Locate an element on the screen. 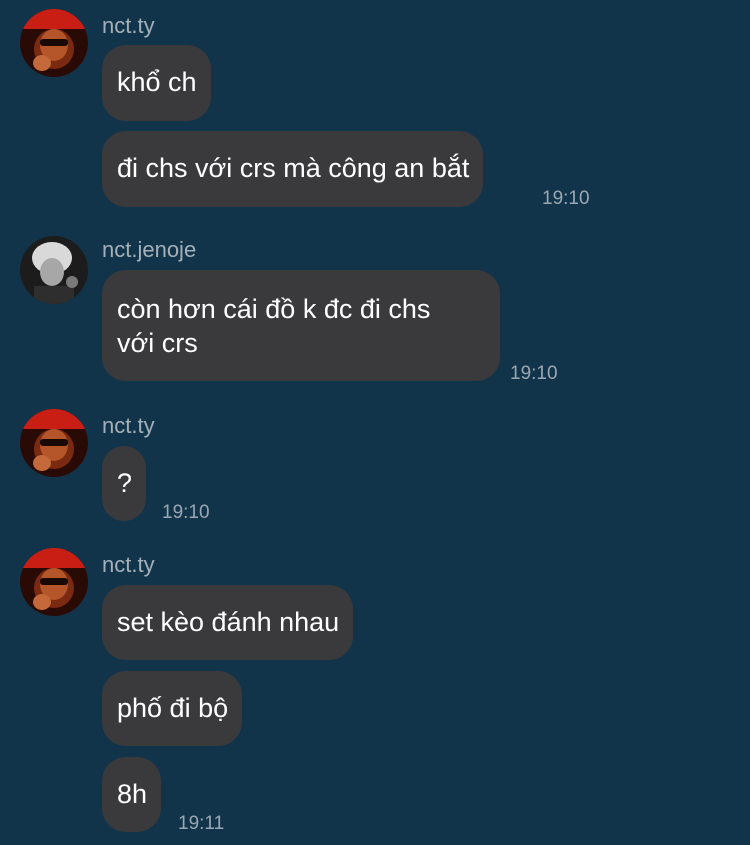 Image resolution: width=750 pixels, height=845 pixels. message-bubble: 8h is located at coordinates (132, 794).